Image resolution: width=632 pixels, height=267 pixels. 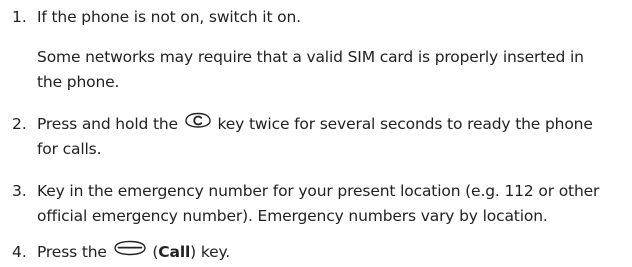 What do you see at coordinates (174, 252) in the screenshot?
I see `call-key-label: Call` at bounding box center [174, 252].